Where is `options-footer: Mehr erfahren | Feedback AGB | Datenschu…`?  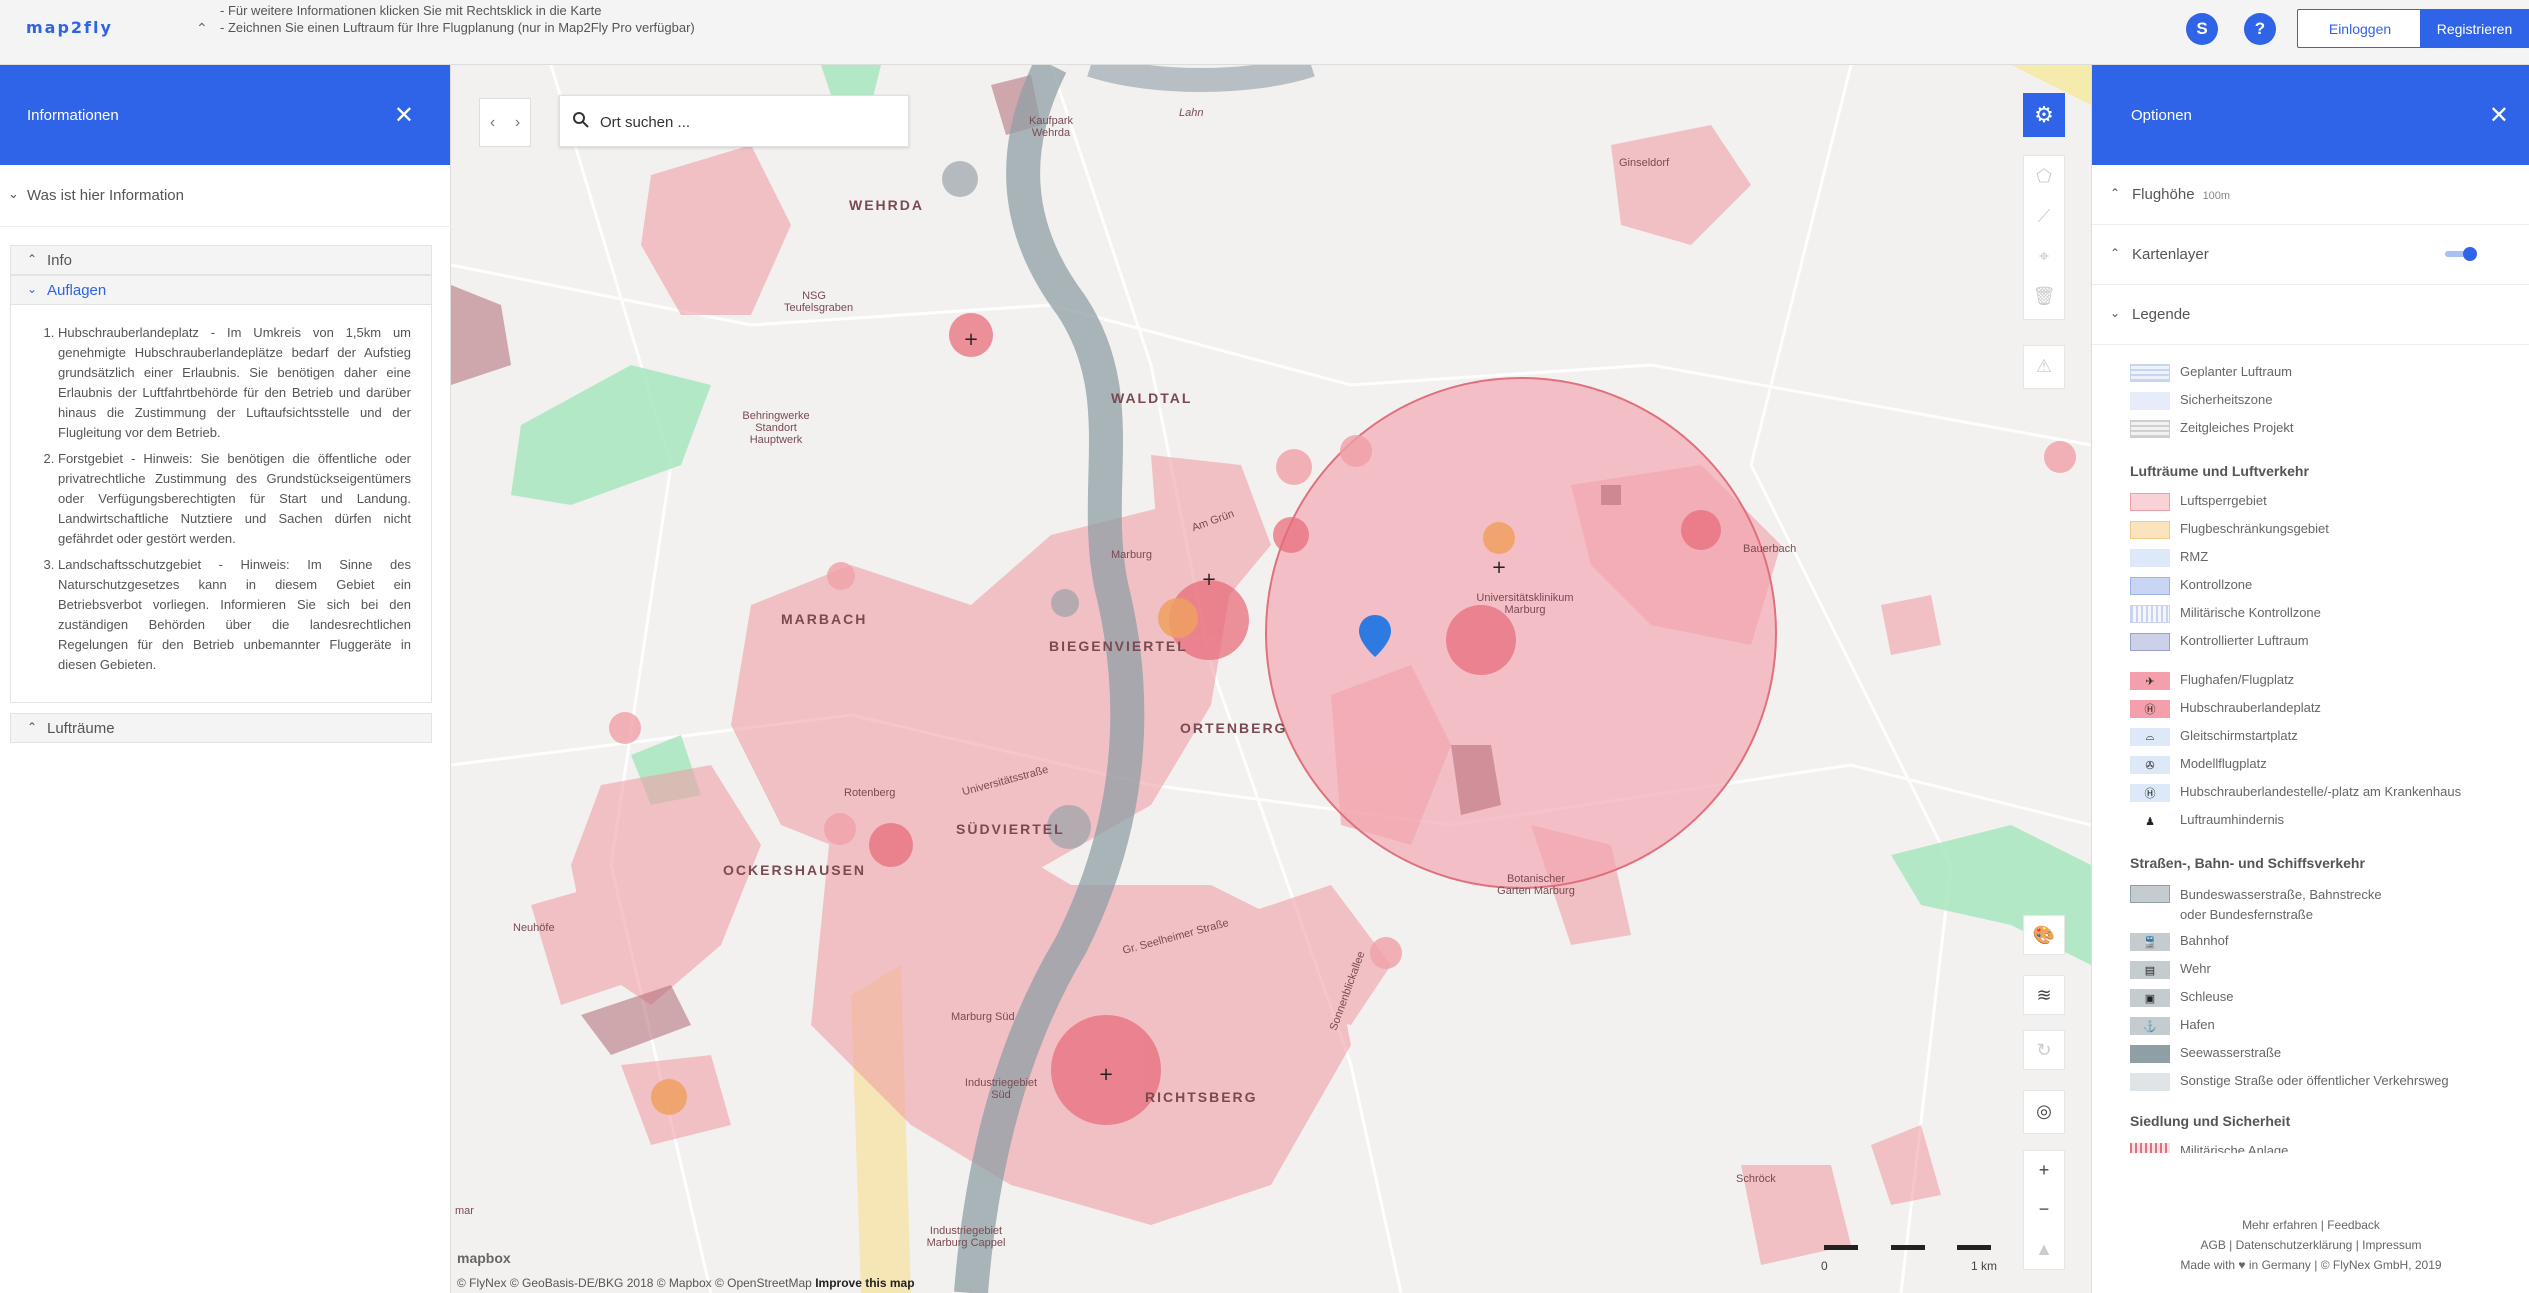
options-footer: Mehr erfahren | Feedback AGB | Datenschu… is located at coordinates (2310, 1245).